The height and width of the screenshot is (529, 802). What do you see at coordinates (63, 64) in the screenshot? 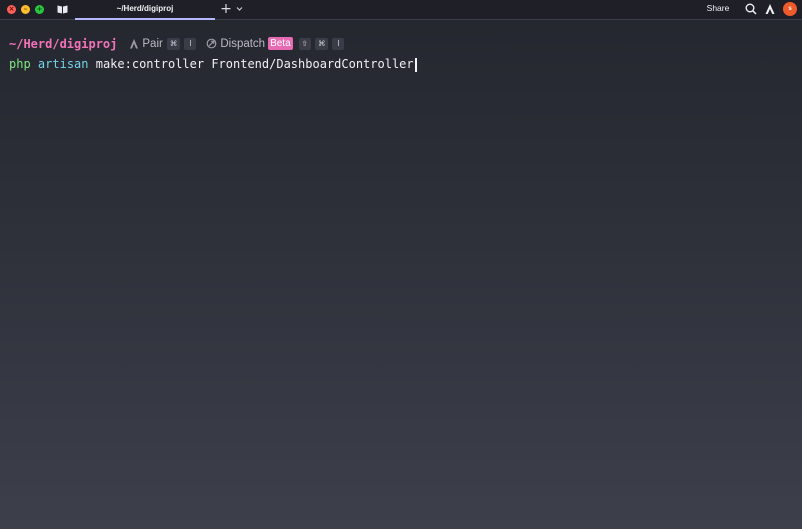
I see `command-subcommand: artisan` at bounding box center [63, 64].